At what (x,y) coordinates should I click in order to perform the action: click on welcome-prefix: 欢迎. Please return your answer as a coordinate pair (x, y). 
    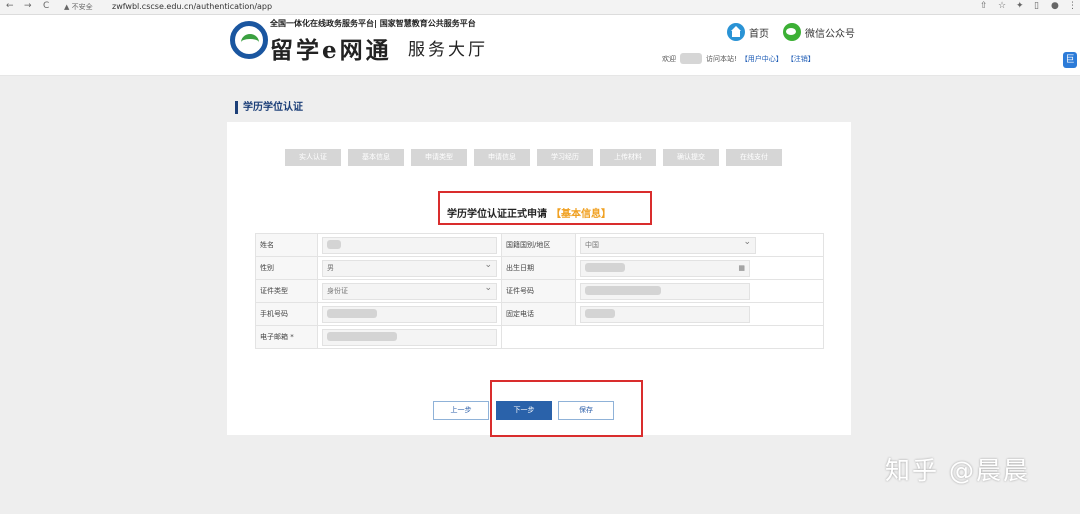
    Looking at the image, I should click on (669, 58).